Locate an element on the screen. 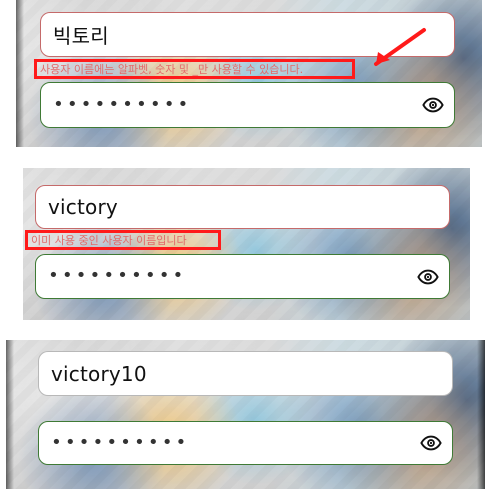  username-value: 빅토리 is located at coordinates (81, 36).